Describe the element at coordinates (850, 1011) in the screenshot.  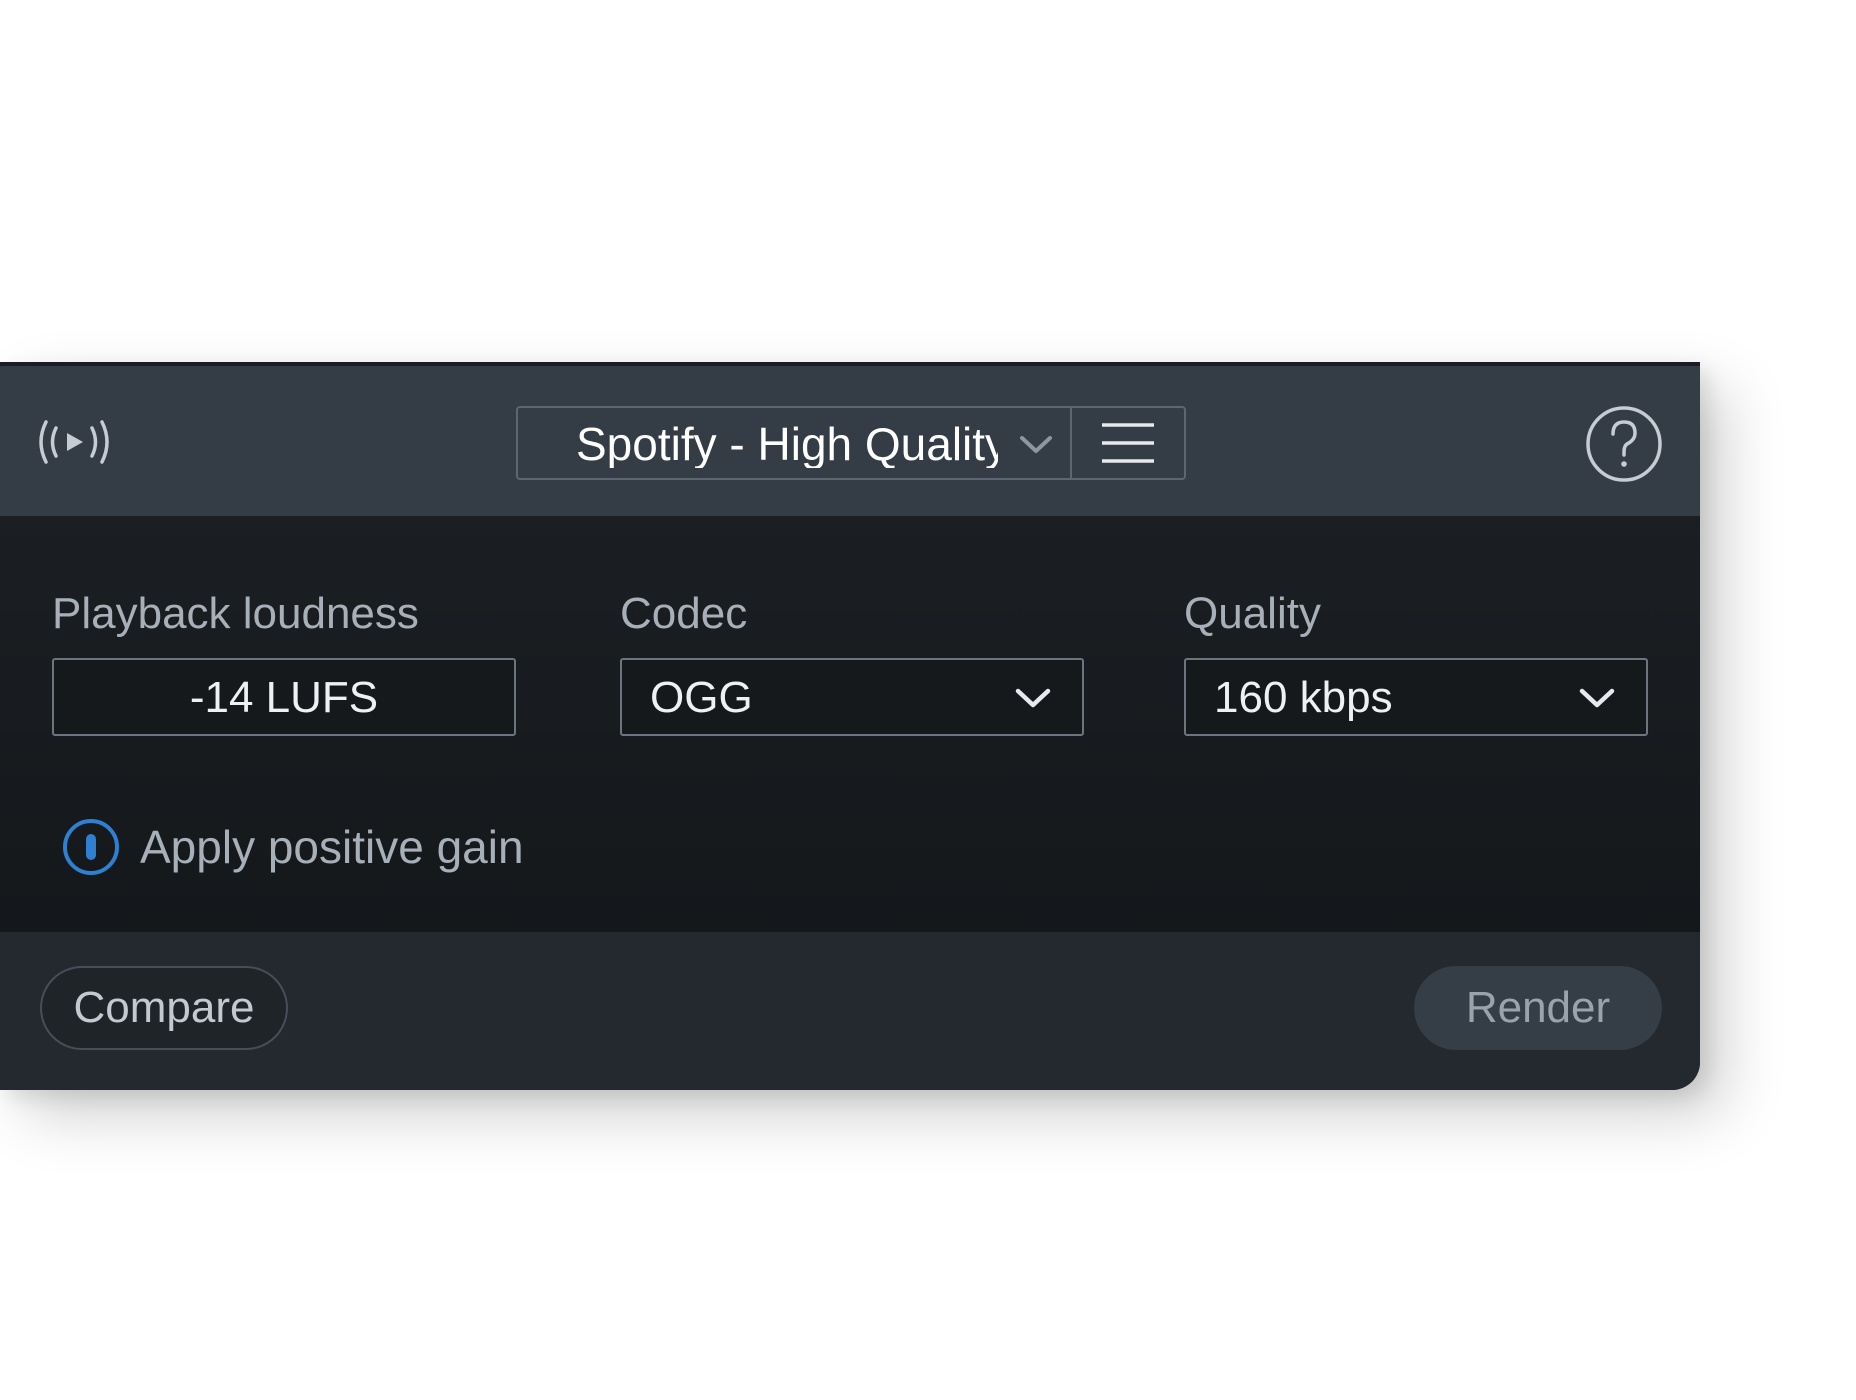
I see `panel-footer: Compare Render` at that location.